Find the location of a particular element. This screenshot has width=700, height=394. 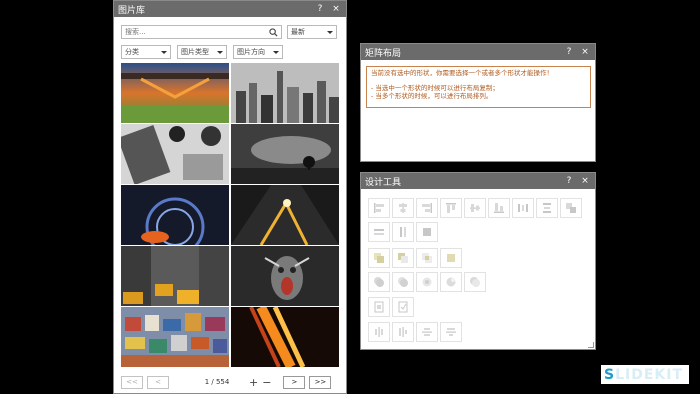

shape-union-icon is located at coordinates (379, 282).